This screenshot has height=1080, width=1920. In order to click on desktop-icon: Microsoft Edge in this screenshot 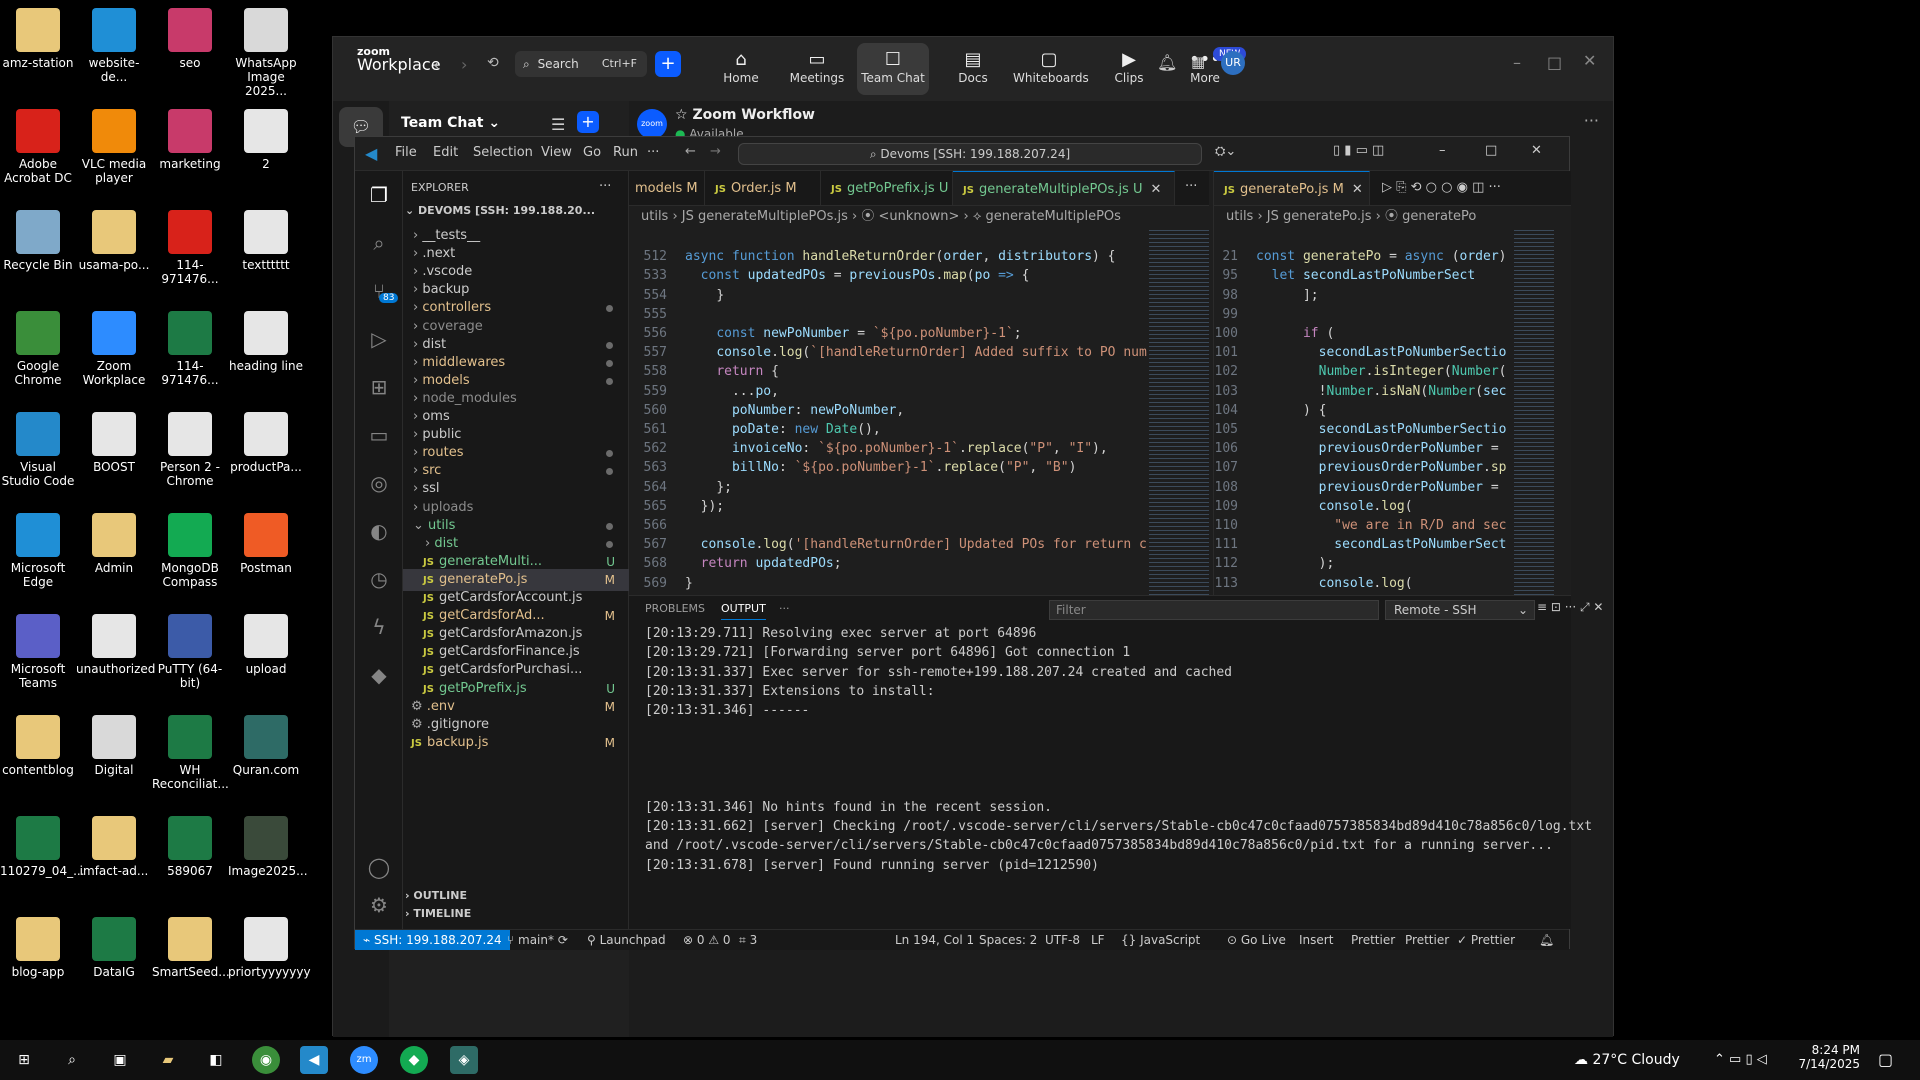, I will do `click(38, 548)`.